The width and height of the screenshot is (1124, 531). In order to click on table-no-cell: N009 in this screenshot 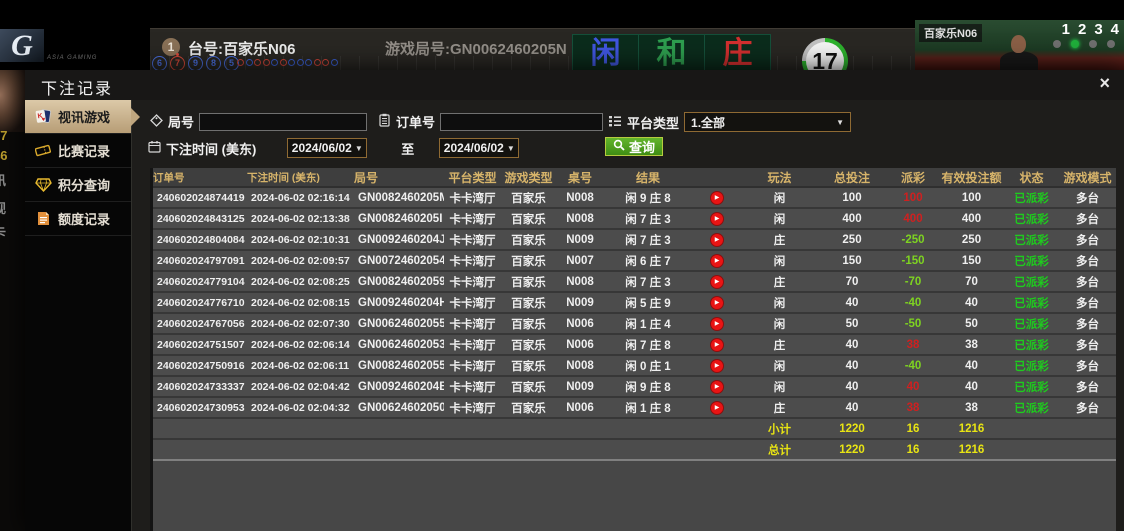, I will do `click(580, 239)`.